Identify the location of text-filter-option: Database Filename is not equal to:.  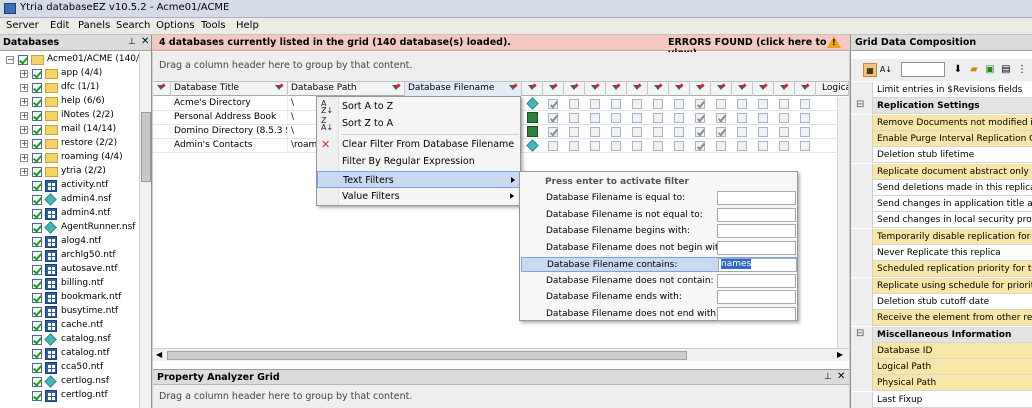
(659, 215).